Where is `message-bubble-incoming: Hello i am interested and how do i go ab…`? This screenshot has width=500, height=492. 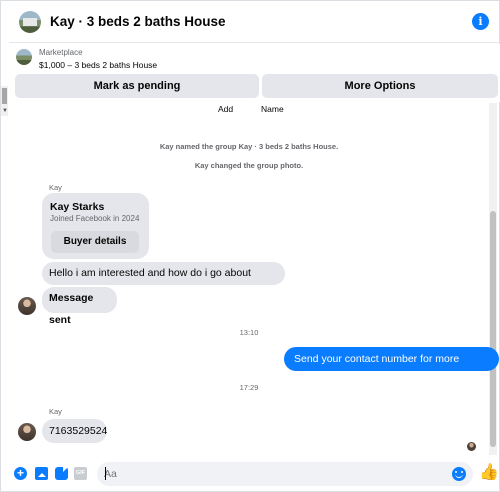 message-bubble-incoming: Hello i am interested and how do i go ab… is located at coordinates (163, 282).